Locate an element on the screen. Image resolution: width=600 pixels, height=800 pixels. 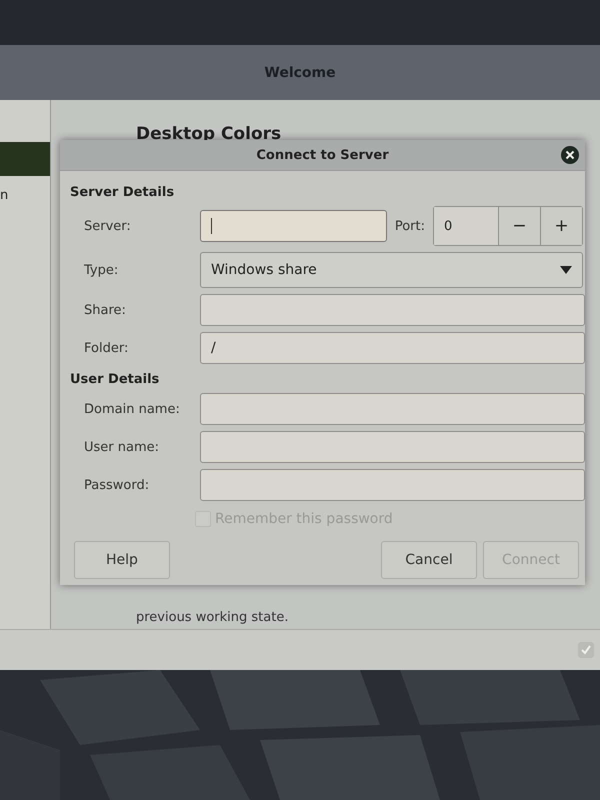
field-label: User name: is located at coordinates (122, 447).